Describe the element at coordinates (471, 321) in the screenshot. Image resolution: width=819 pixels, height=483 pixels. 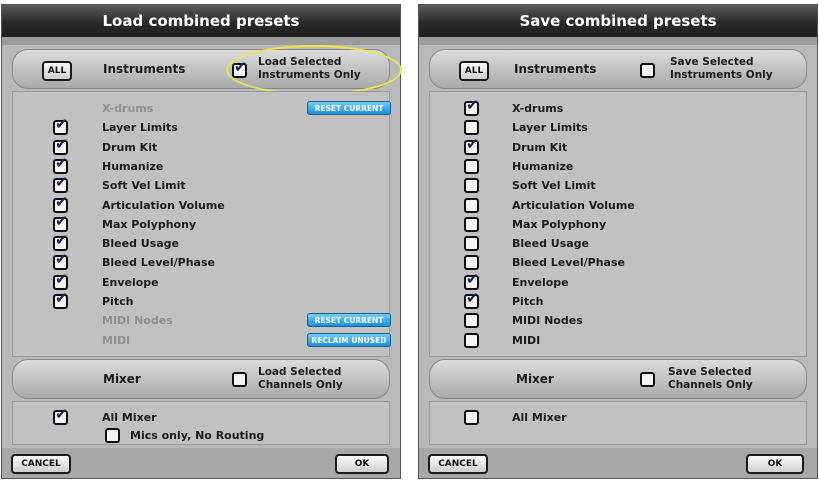
I see `checkbox-midi-nodes` at that location.